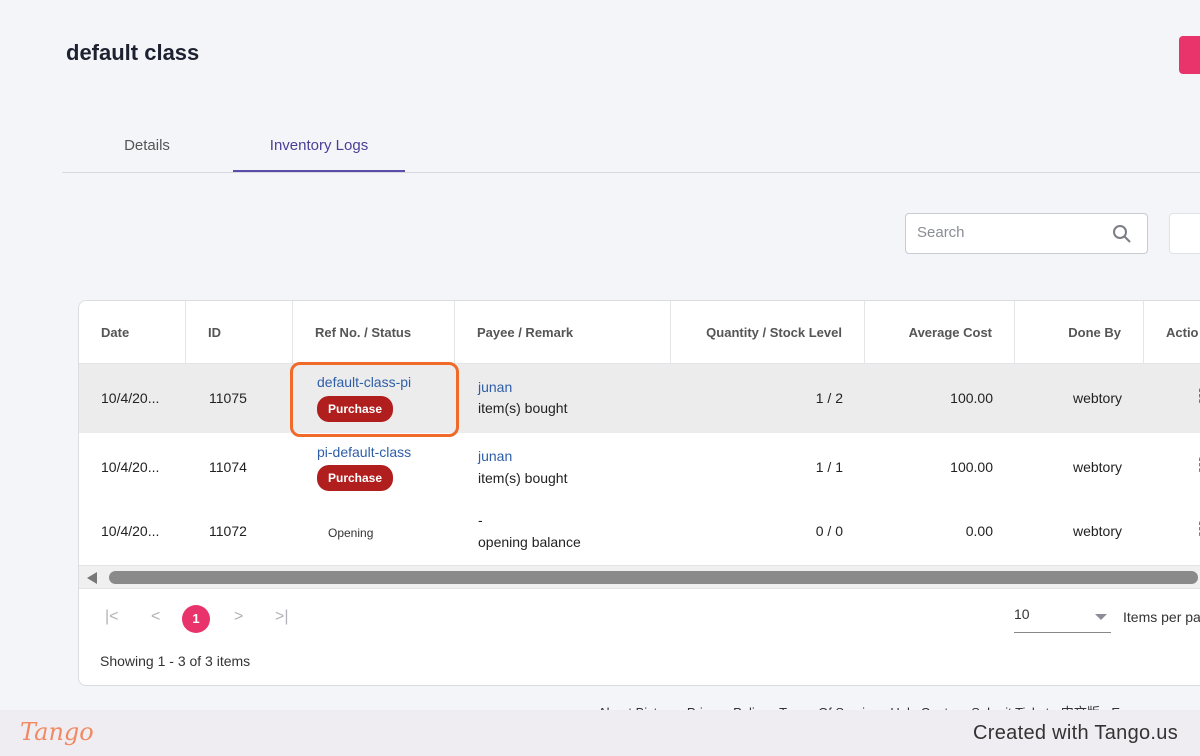  What do you see at coordinates (940, 332) in the screenshot?
I see `column-header-avg-cost: Average Cost` at bounding box center [940, 332].